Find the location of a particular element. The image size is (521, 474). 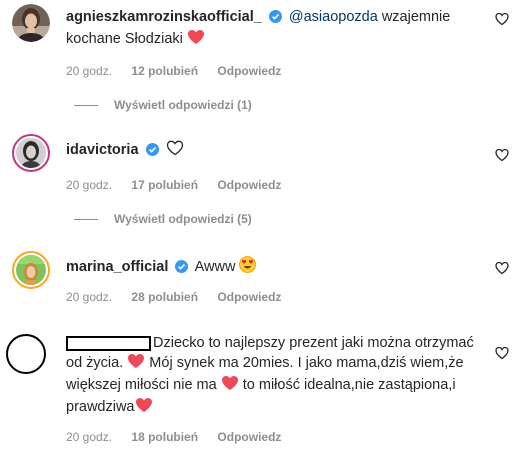

comment-likes: 12 polubień is located at coordinates (164, 71).